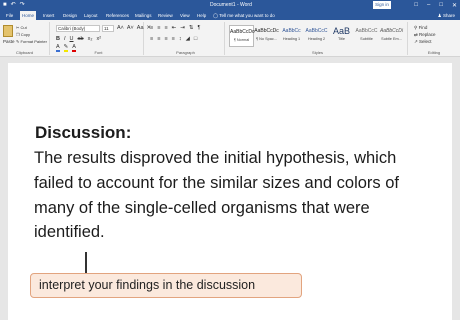 This screenshot has height=320, width=460. I want to click on paragraph-group: ≡ ≡ ≡ ⇤ ⇥ ⇅ ¶ ≡ ≡ ≡ ≡ ↕ ◢ □ Paragraph, so click(186, 38).